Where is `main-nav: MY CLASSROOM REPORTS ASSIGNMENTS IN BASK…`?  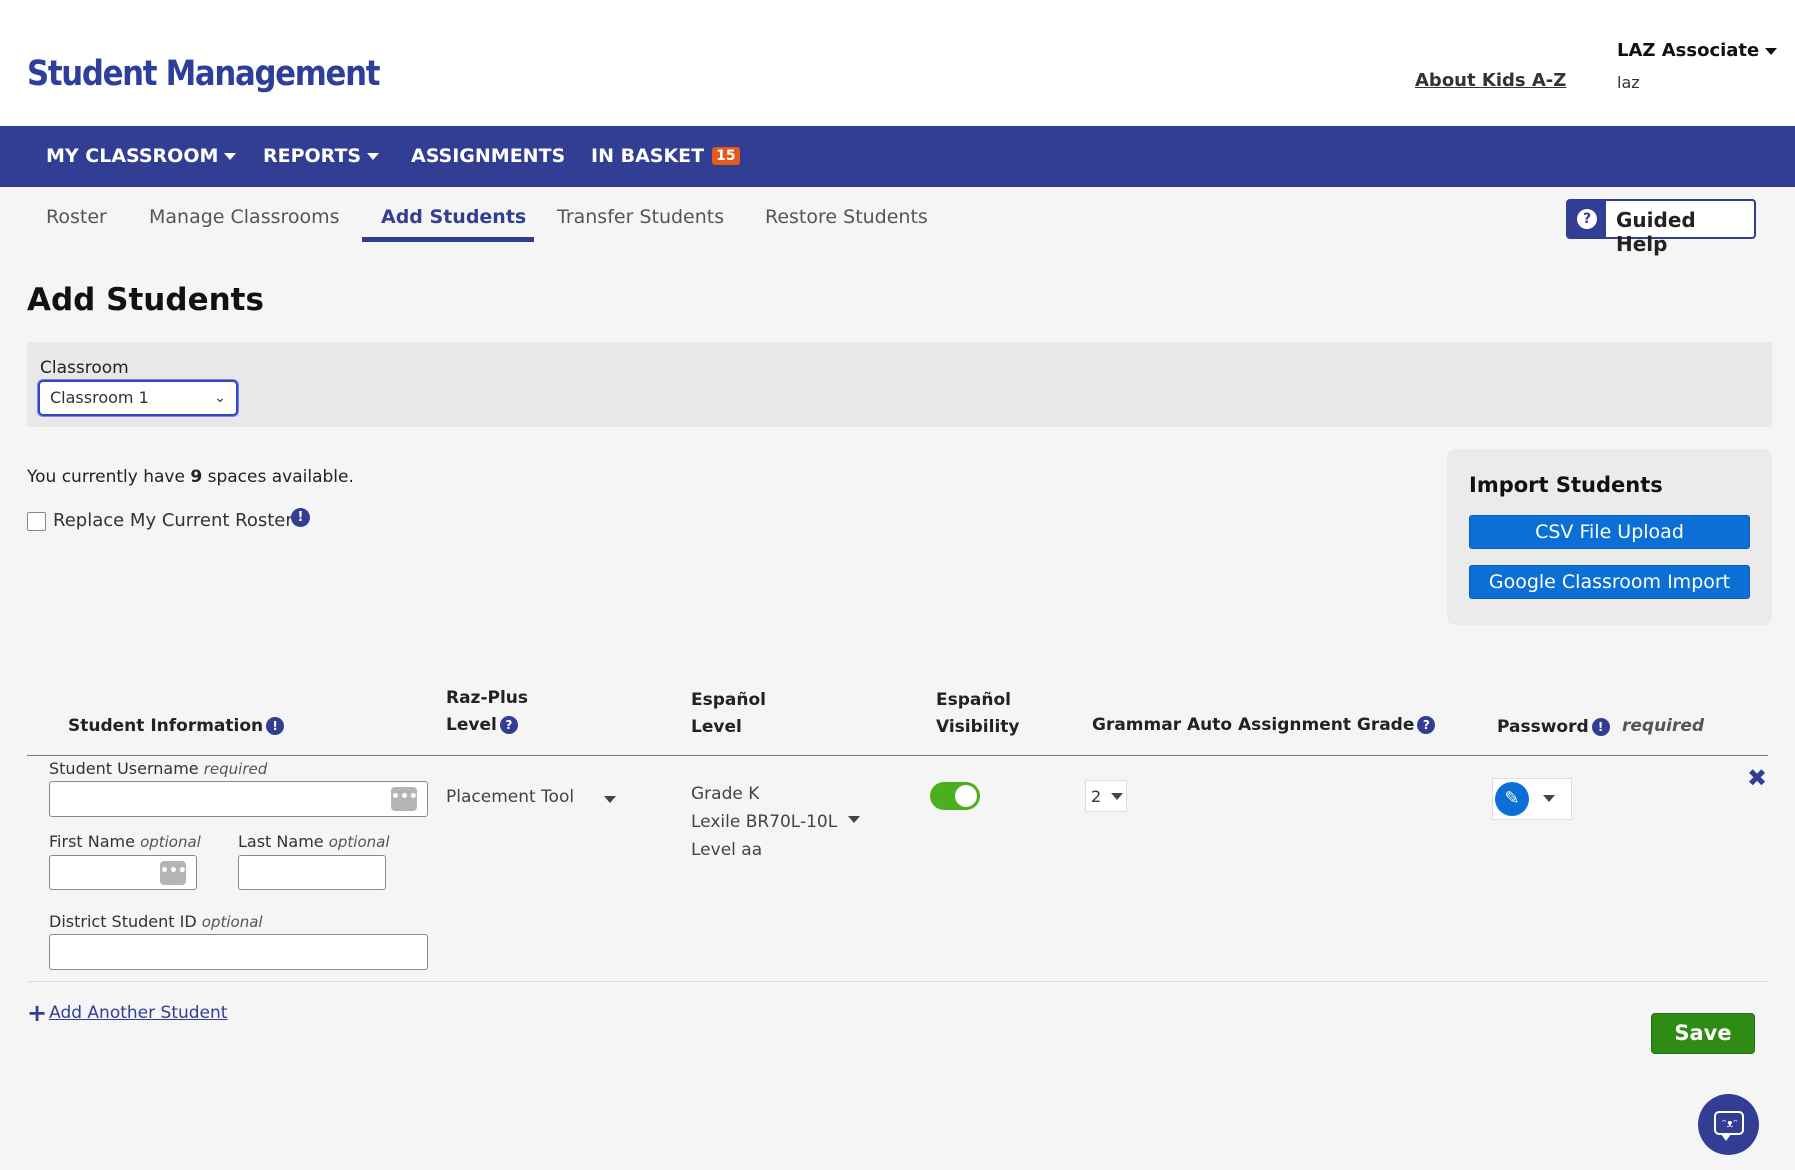 main-nav: MY CLASSROOM REPORTS ASSIGNMENTS IN BASK… is located at coordinates (897, 156).